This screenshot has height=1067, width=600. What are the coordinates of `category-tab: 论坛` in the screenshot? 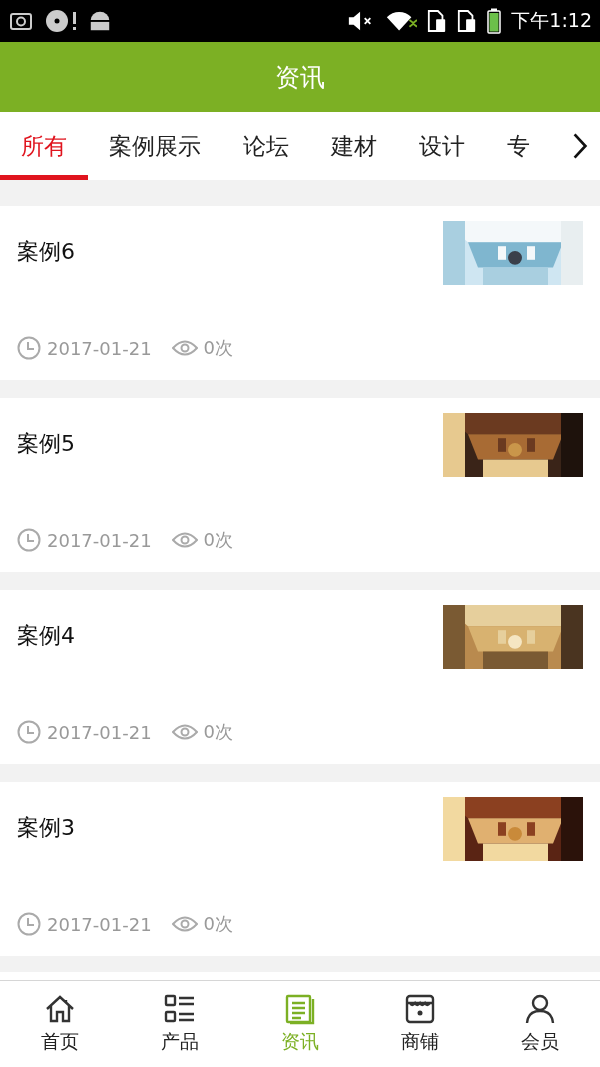 It's located at (266, 146).